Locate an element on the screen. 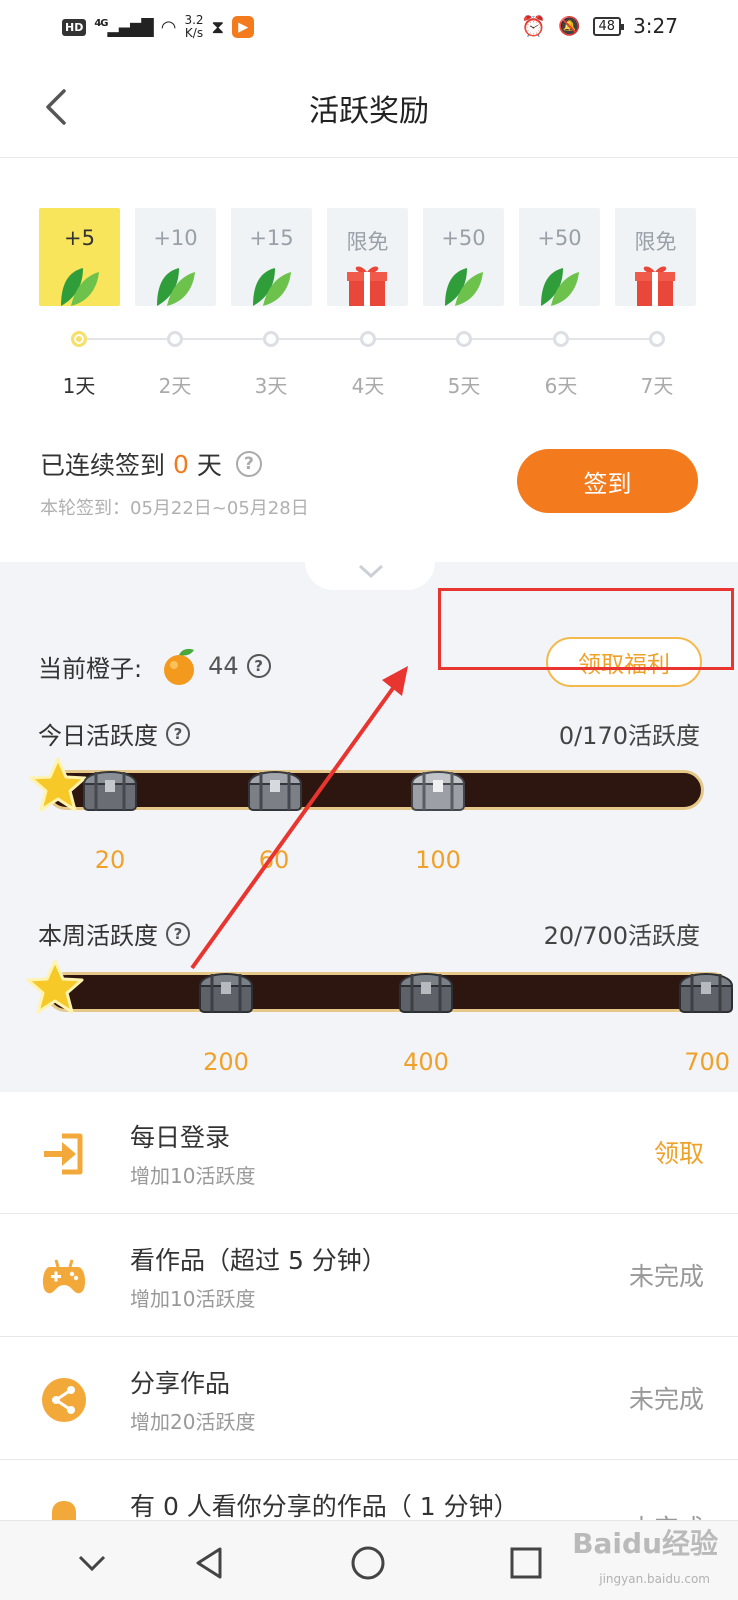  mute-bell-icon: 🔕 is located at coordinates (569, 26).